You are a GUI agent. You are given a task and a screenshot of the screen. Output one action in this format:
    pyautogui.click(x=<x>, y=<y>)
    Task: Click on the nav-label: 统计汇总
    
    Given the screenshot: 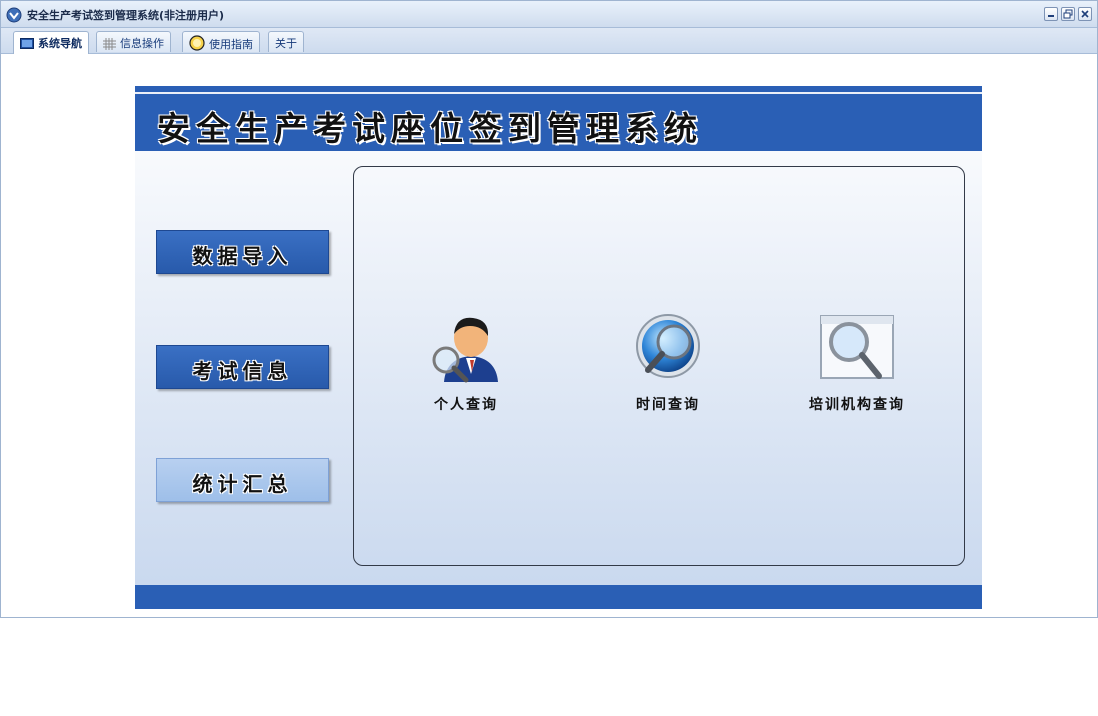 What is the action you would take?
    pyautogui.click(x=242, y=484)
    